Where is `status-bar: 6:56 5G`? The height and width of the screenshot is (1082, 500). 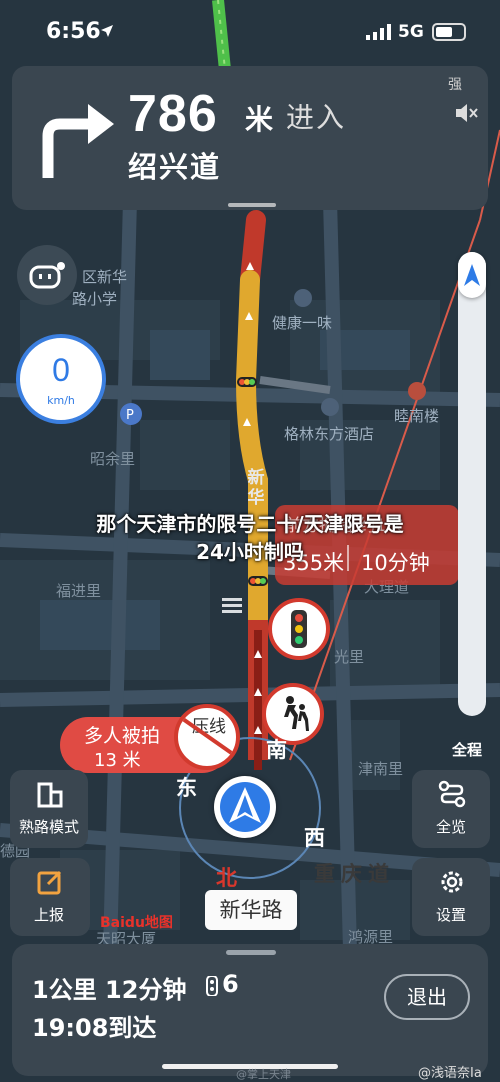 status-bar: 6:56 5G is located at coordinates (250, 31).